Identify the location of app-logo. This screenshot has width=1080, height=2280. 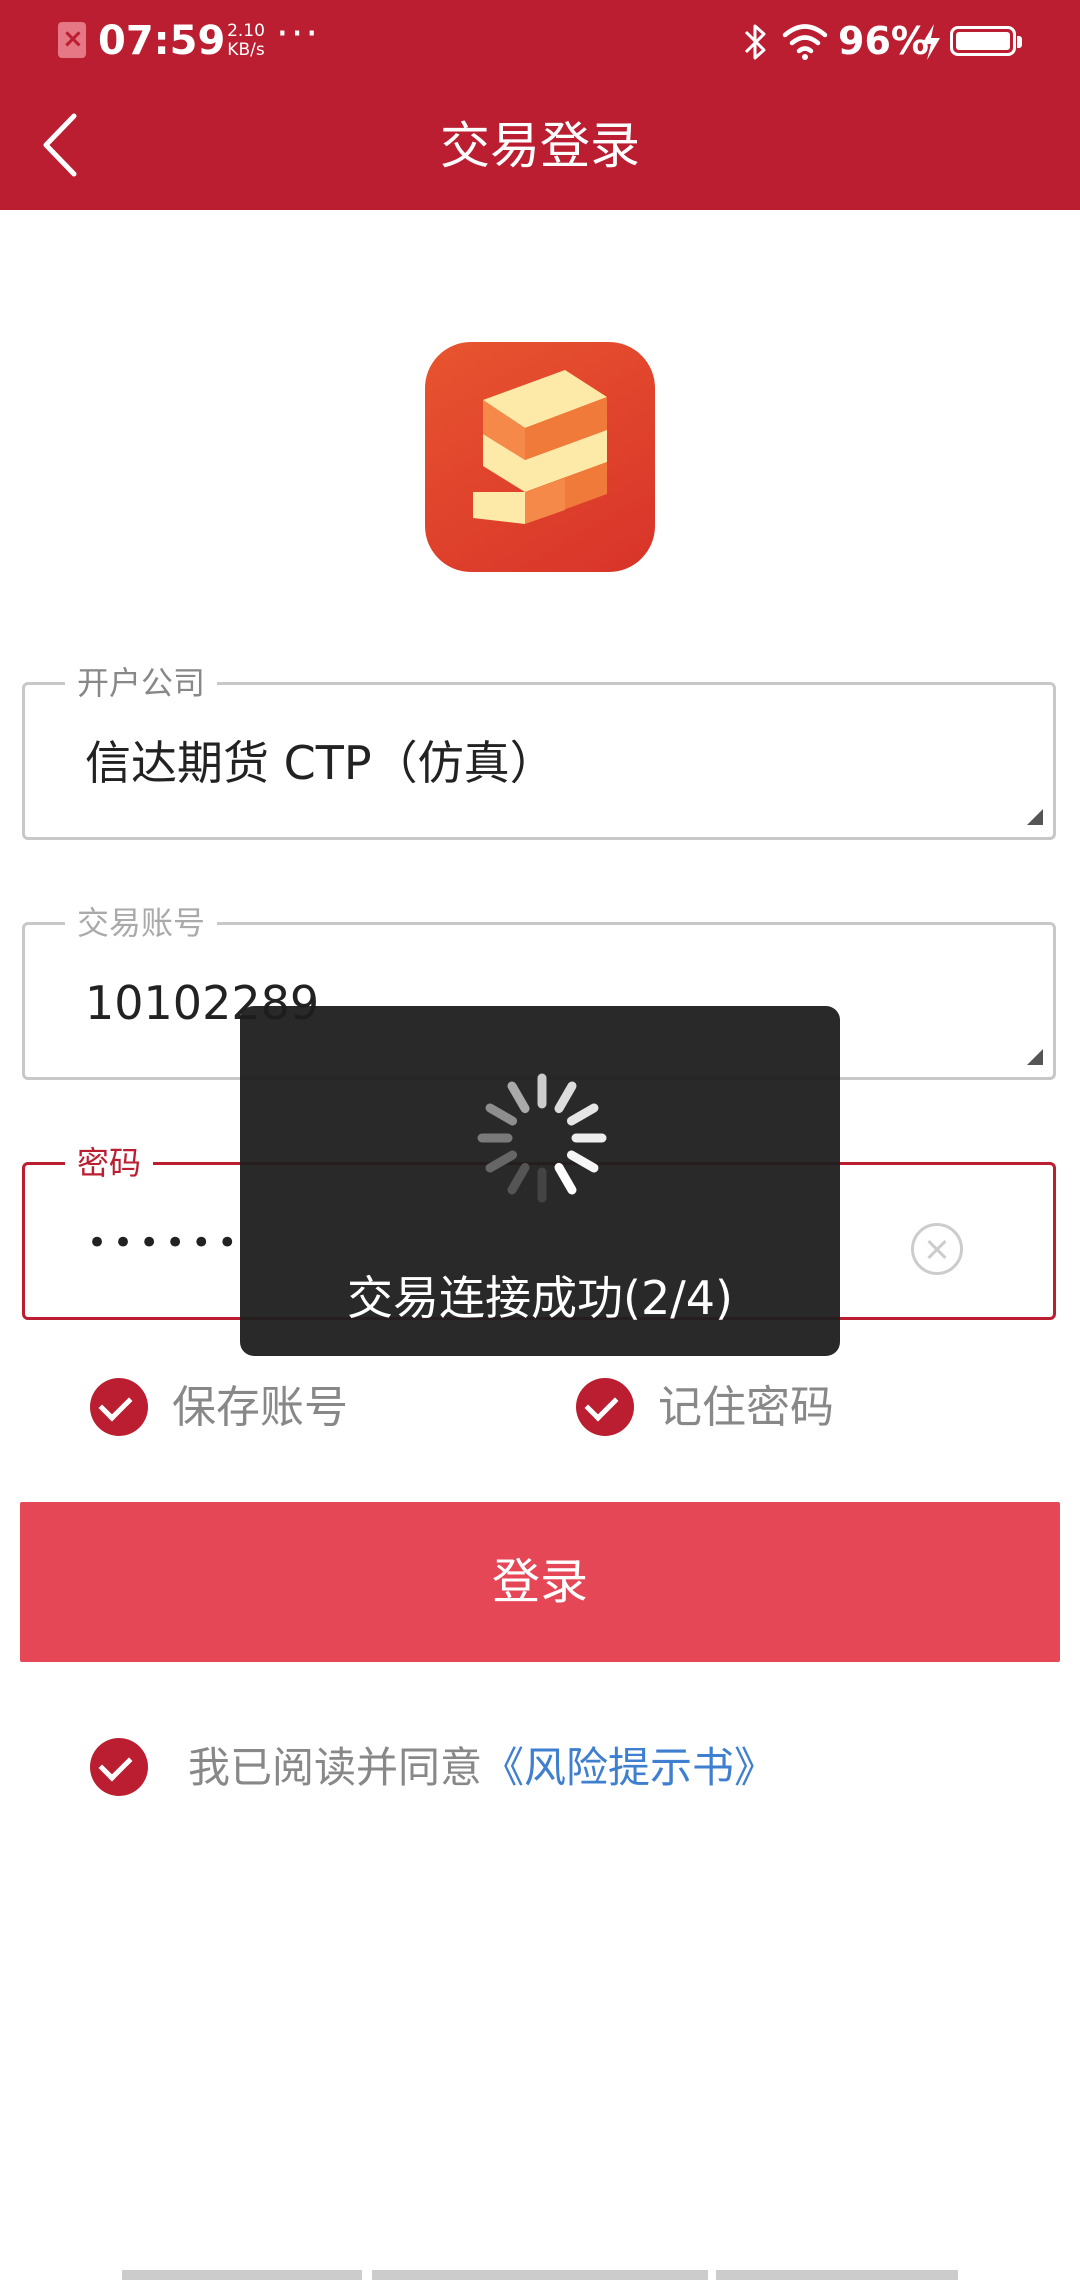
(540, 457).